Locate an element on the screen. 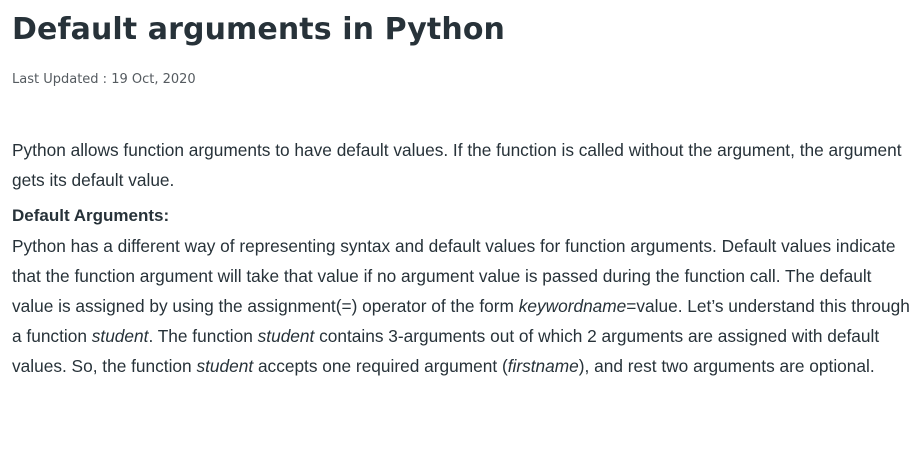 The width and height of the screenshot is (922, 454). body-text-3: . The function is located at coordinates (203, 336).